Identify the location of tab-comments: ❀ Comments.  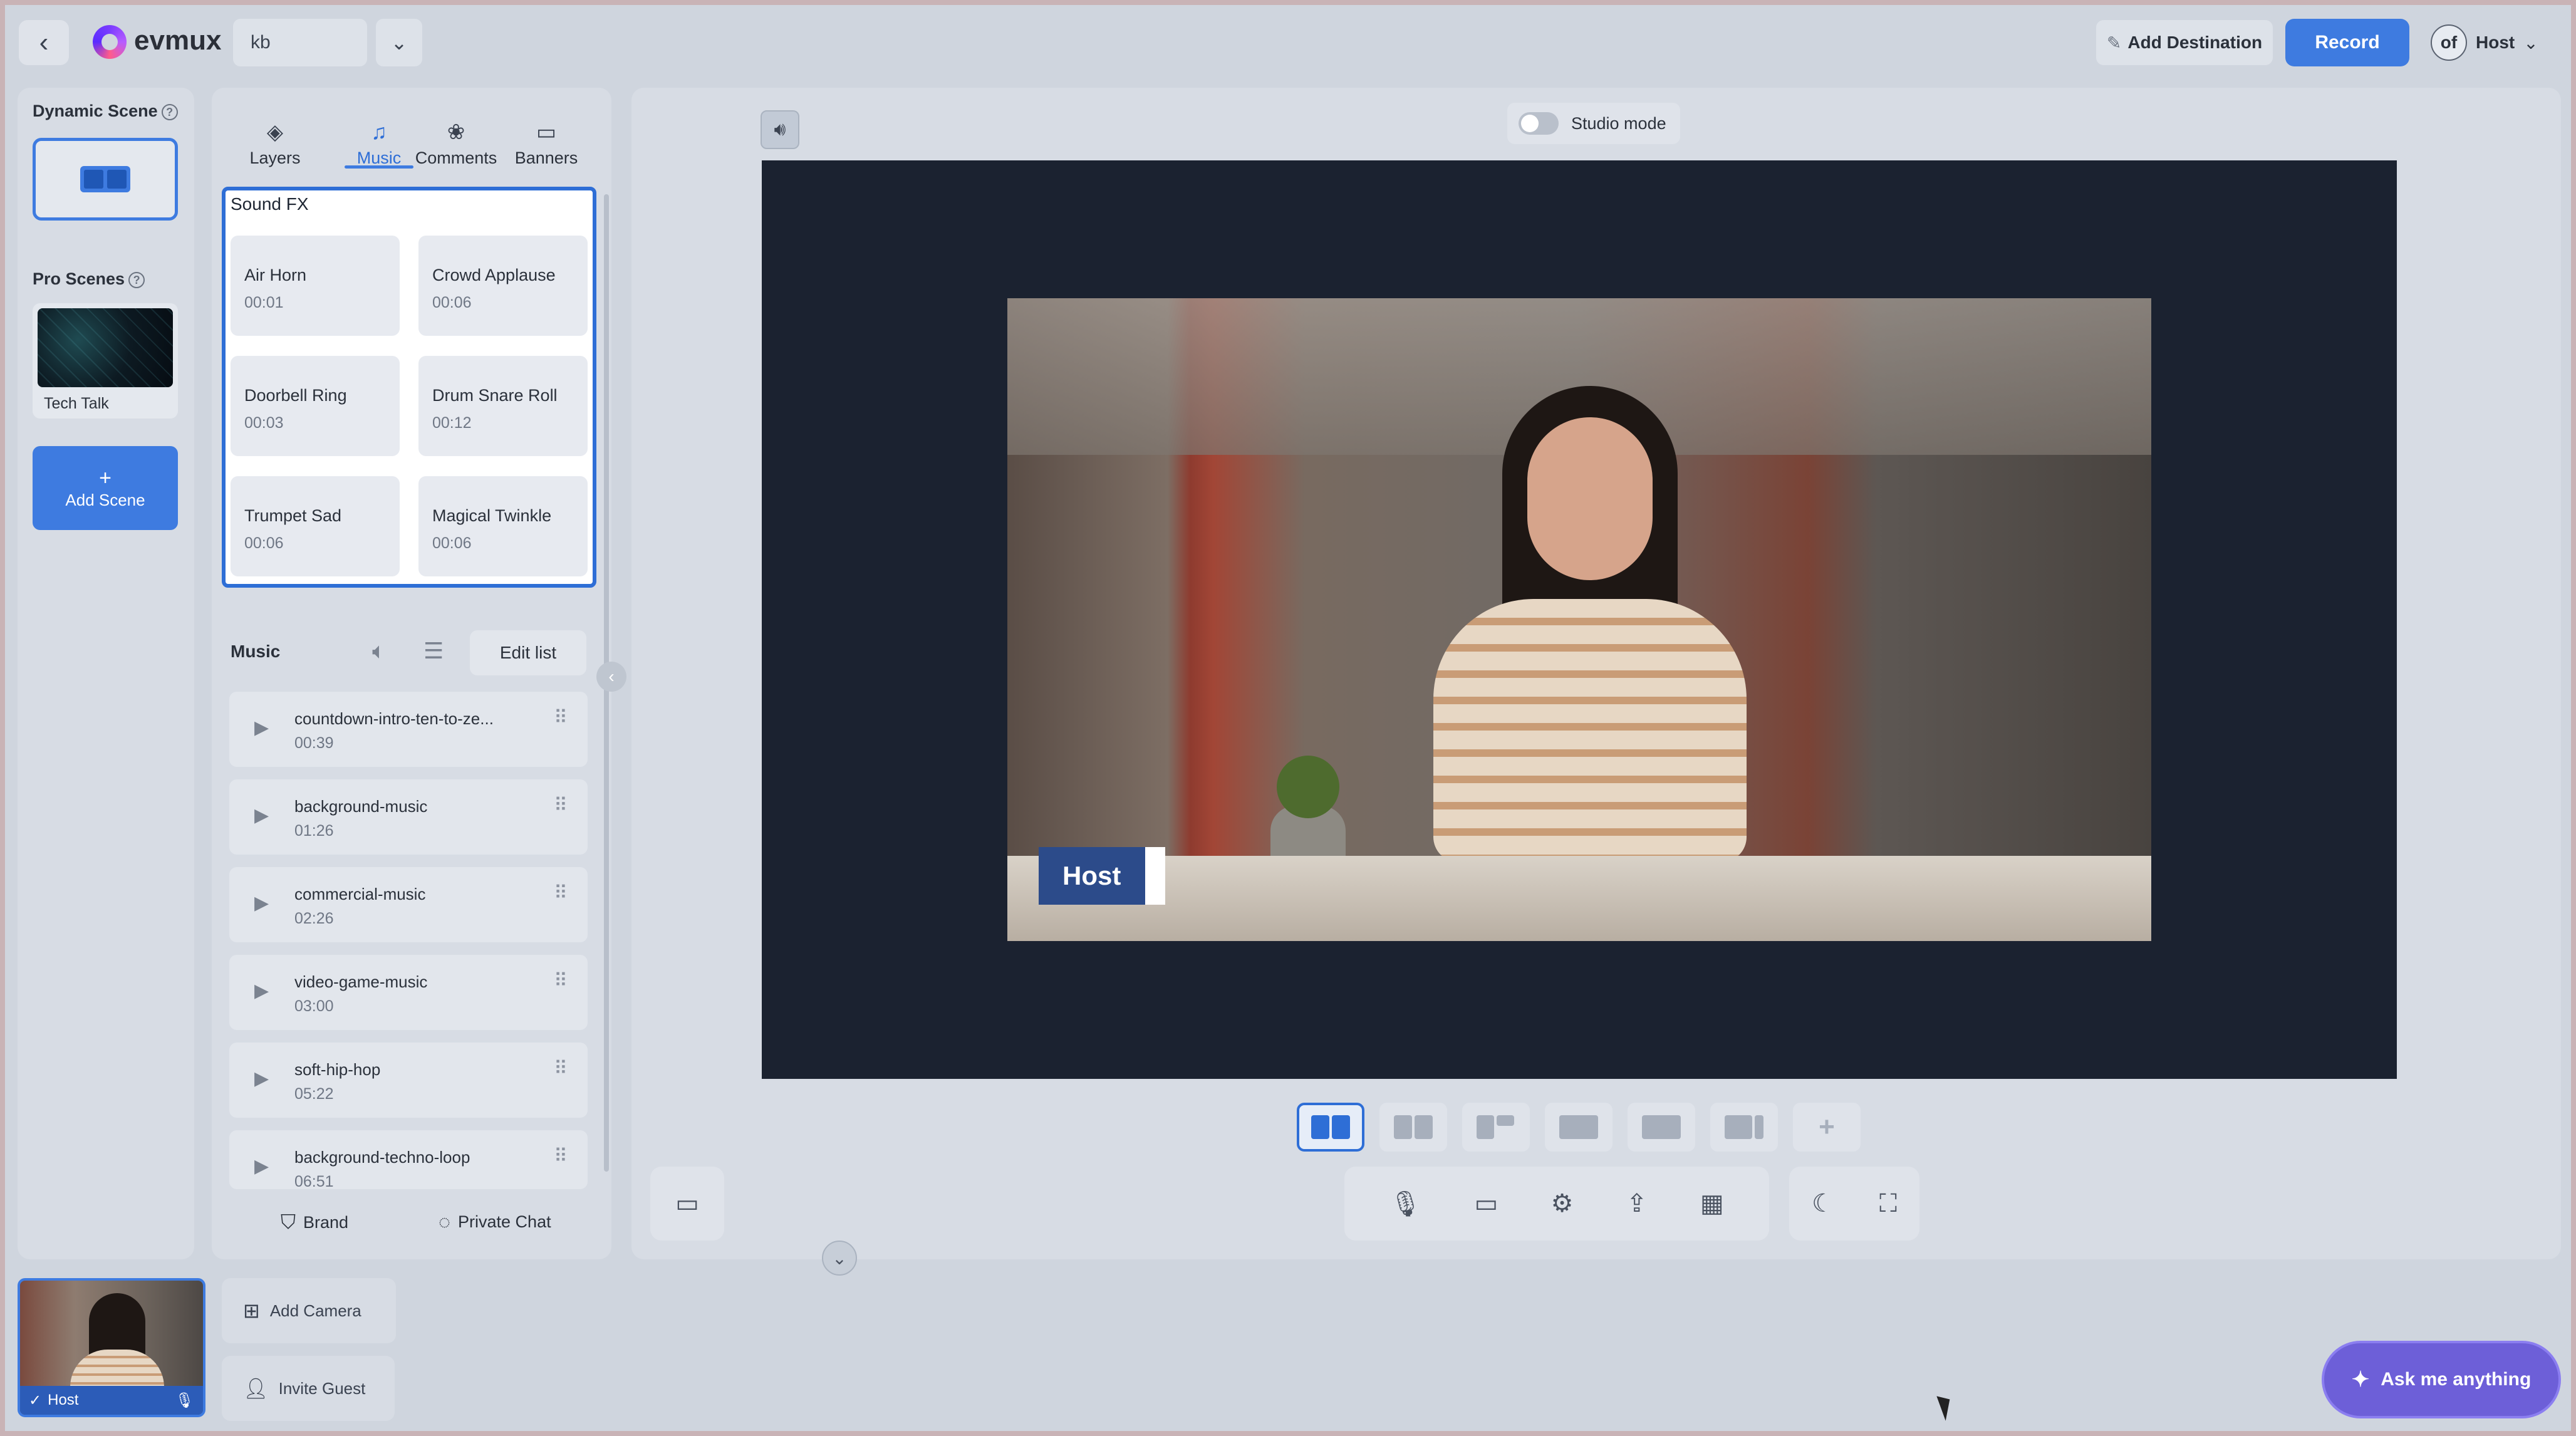
(456, 137).